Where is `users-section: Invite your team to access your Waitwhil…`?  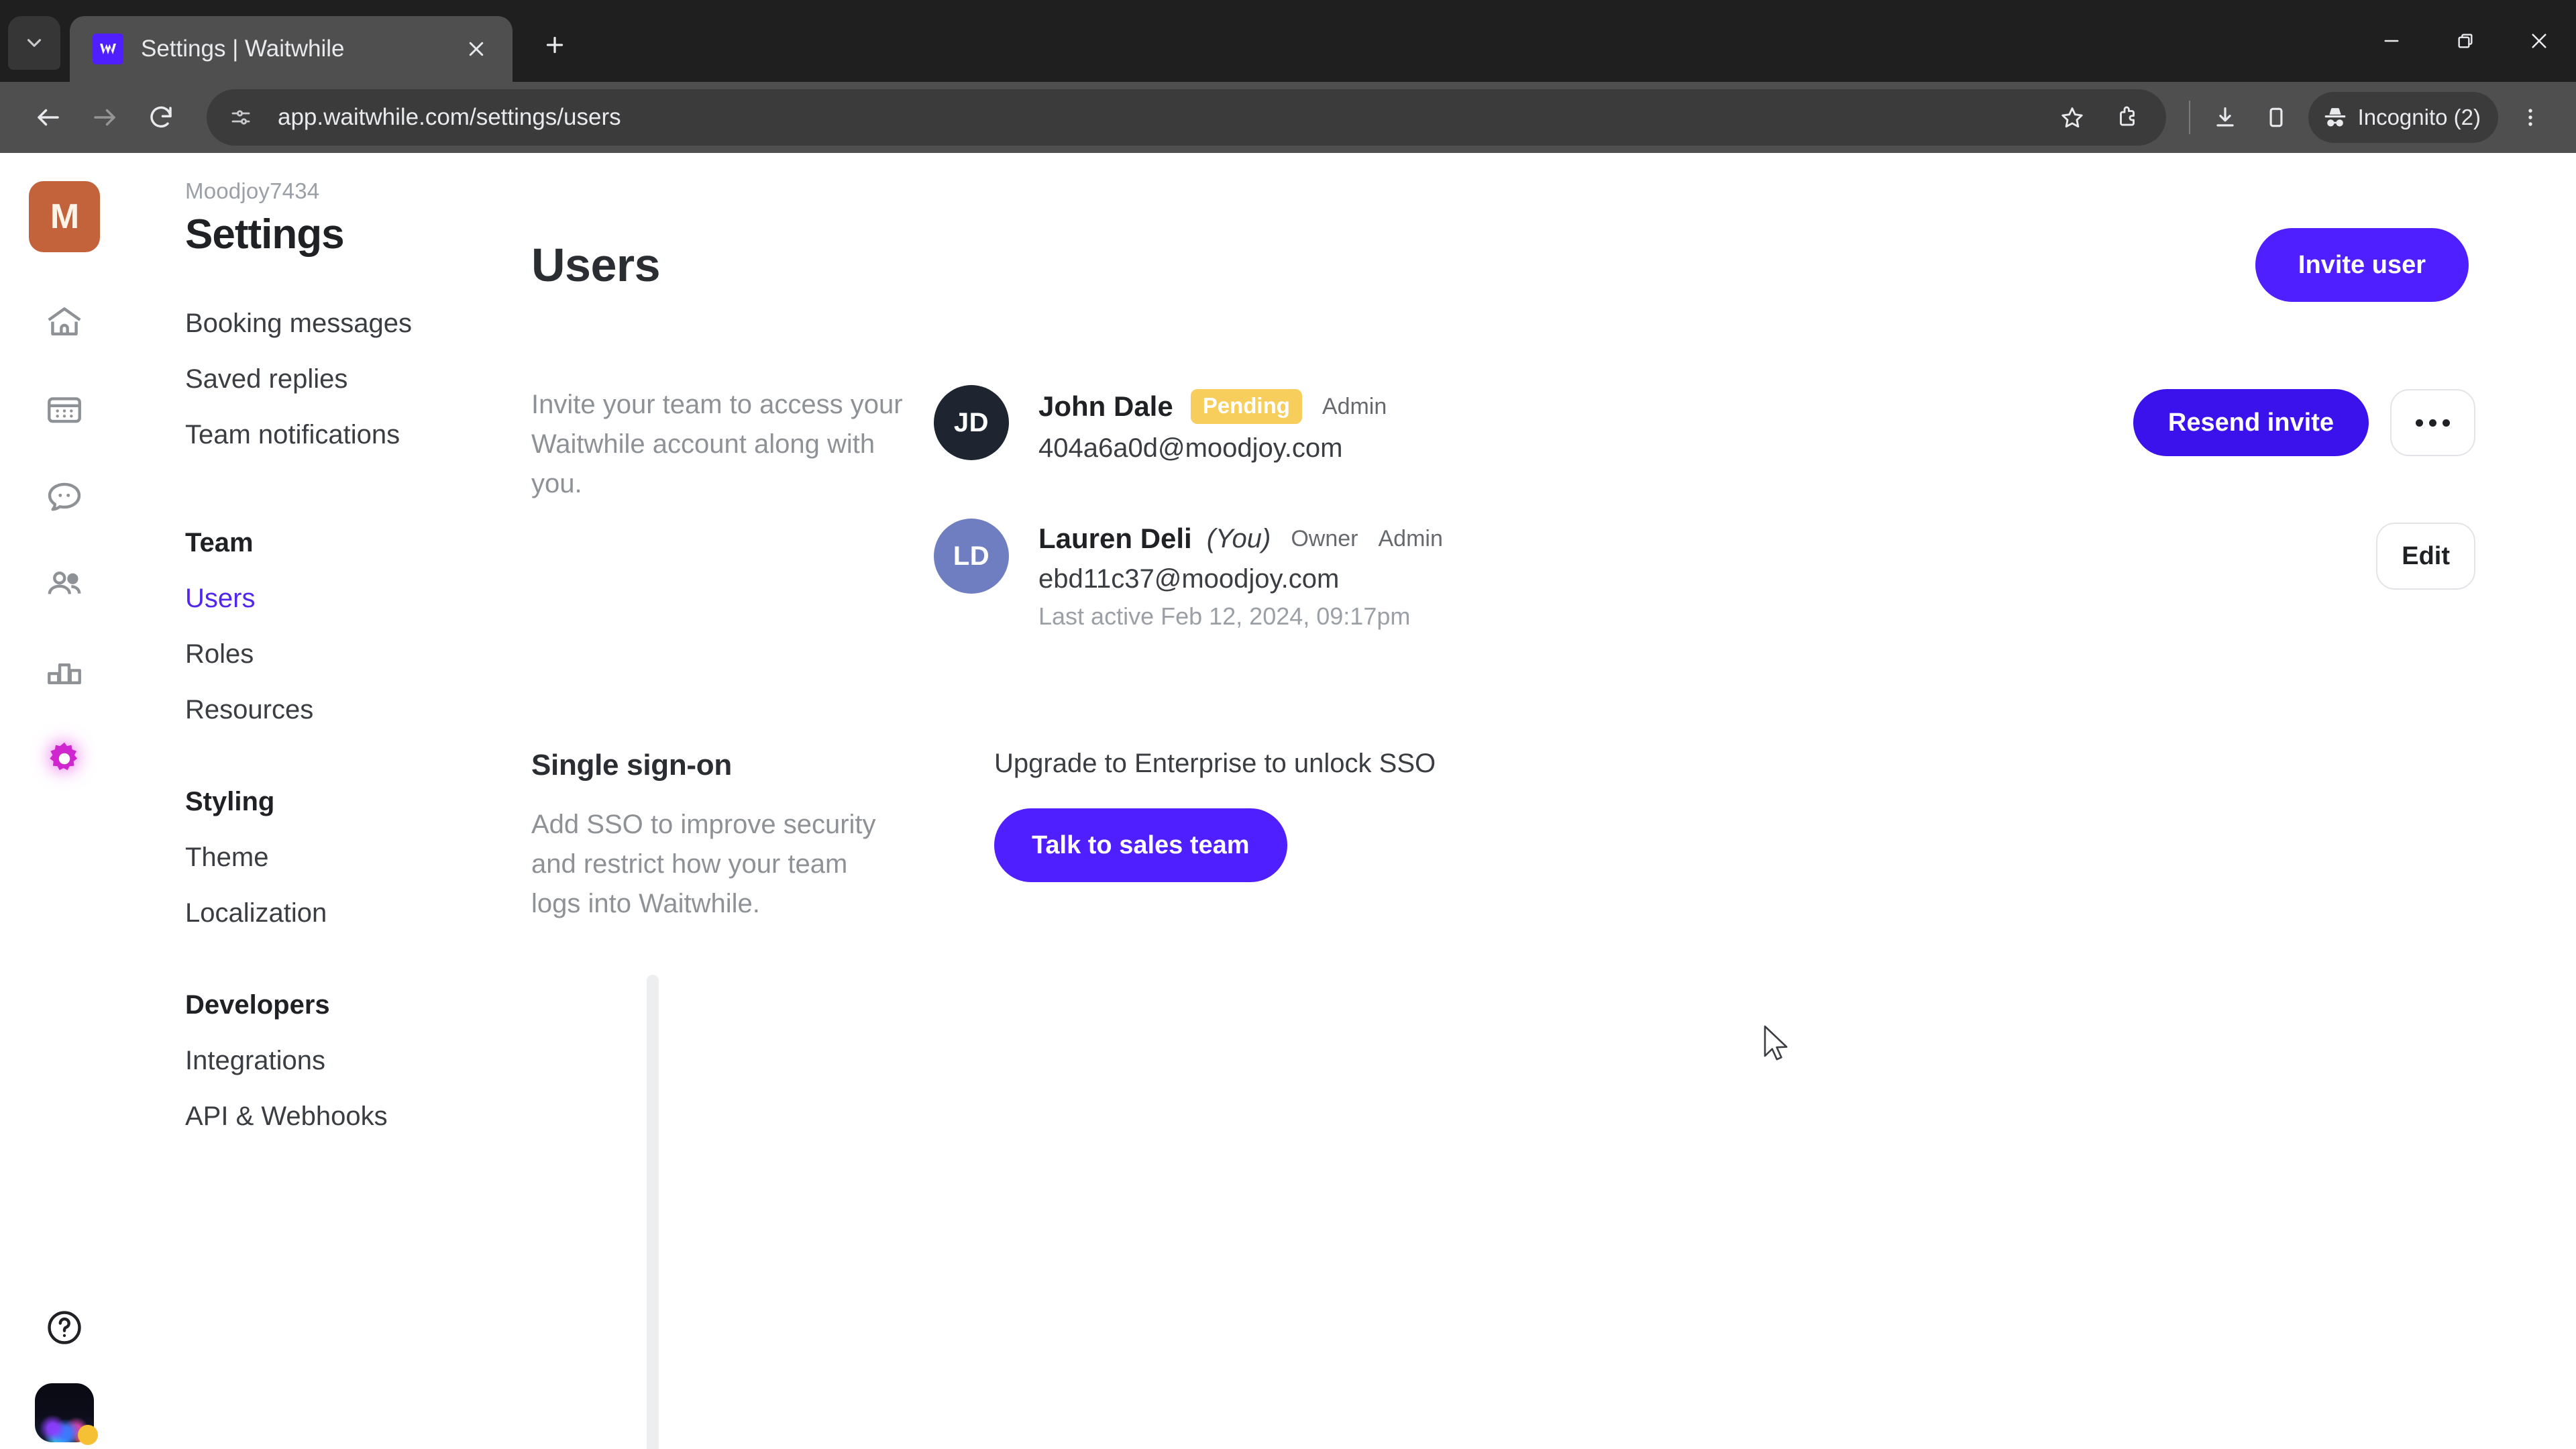
users-section: Invite your team to access your Waitwhil… is located at coordinates (1503, 508).